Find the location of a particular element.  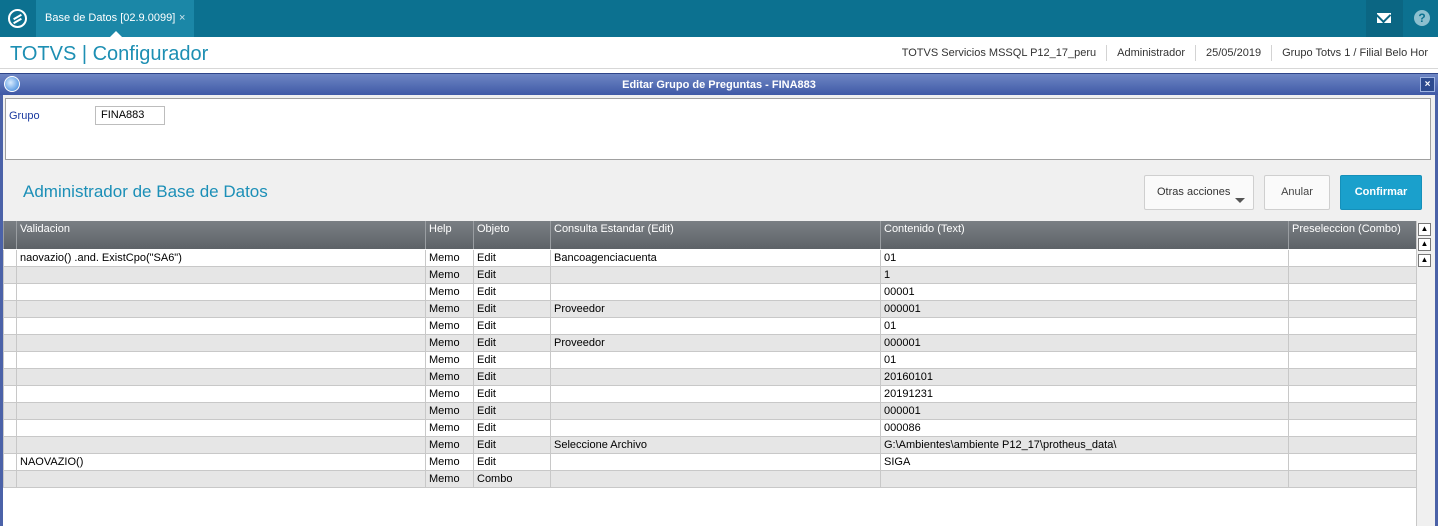

table-row: Memo Edit 01 is located at coordinates (709, 326).